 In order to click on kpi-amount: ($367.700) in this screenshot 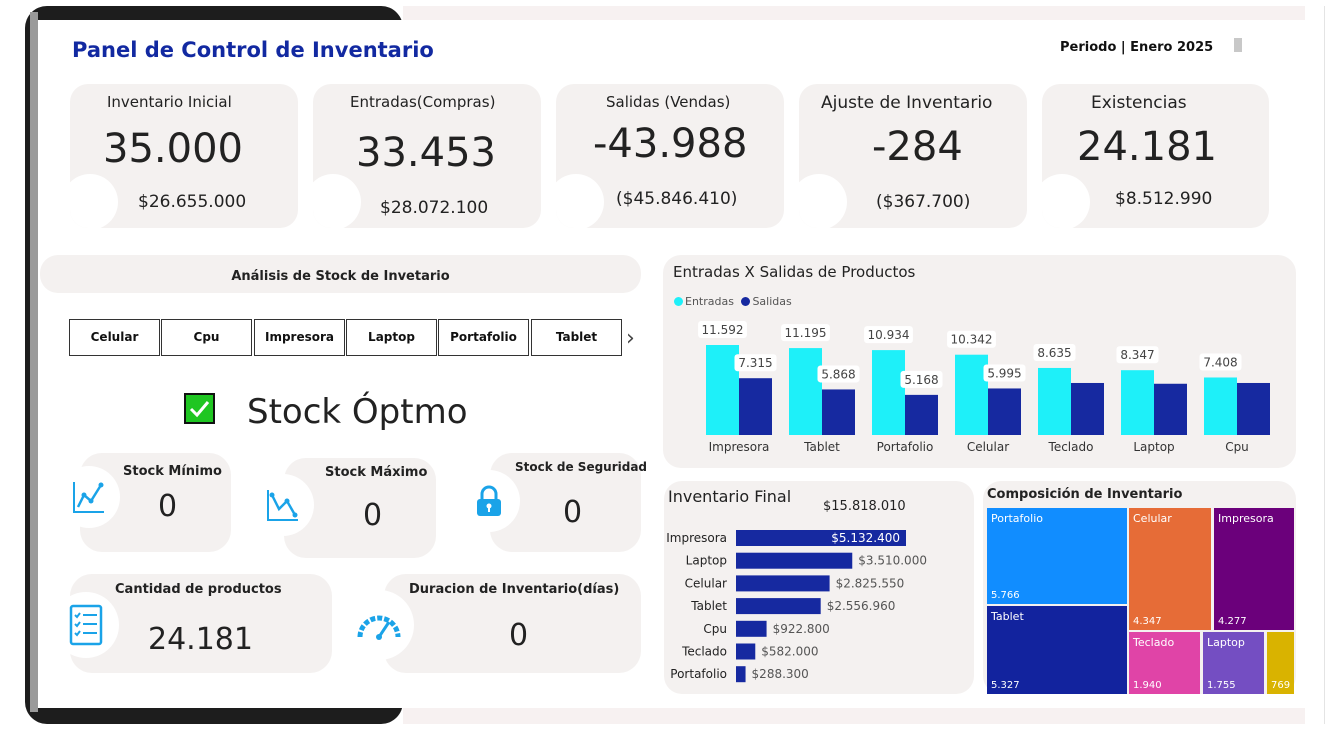, I will do `click(923, 202)`.